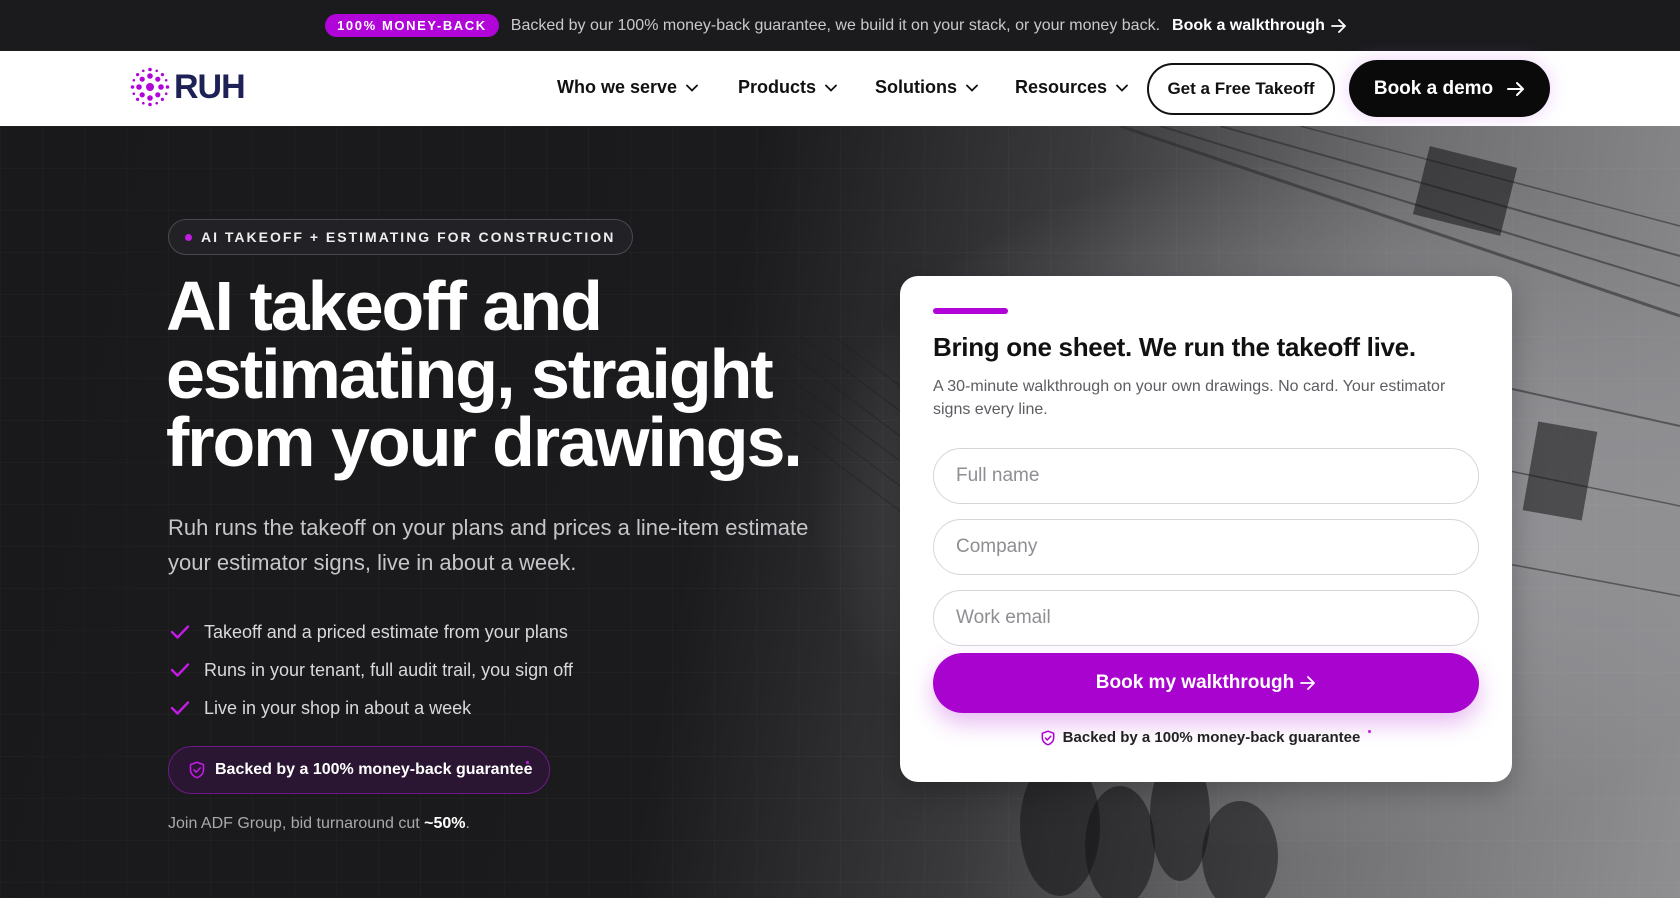  What do you see at coordinates (1195, 682) in the screenshot?
I see `book-my-walkthrough-label: Book my walkthrough` at bounding box center [1195, 682].